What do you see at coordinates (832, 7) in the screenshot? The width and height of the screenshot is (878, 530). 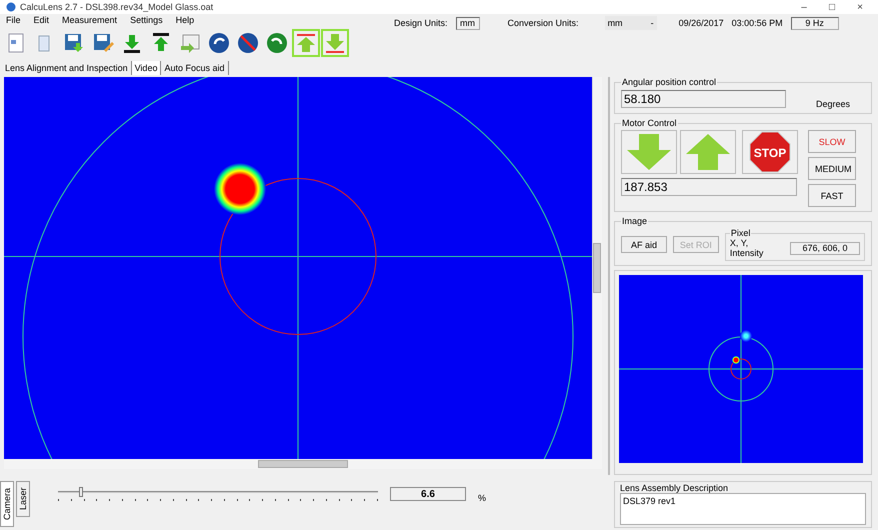 I see `window-control: □` at bounding box center [832, 7].